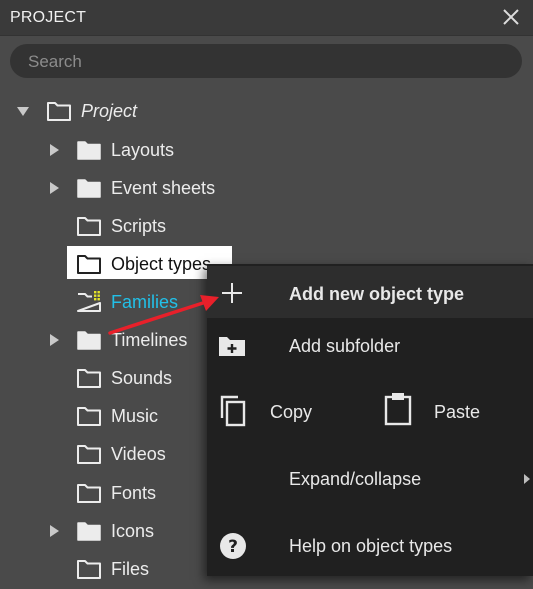 The width and height of the screenshot is (533, 589). What do you see at coordinates (103, 416) in the screenshot?
I see `tree-item-music: Music` at bounding box center [103, 416].